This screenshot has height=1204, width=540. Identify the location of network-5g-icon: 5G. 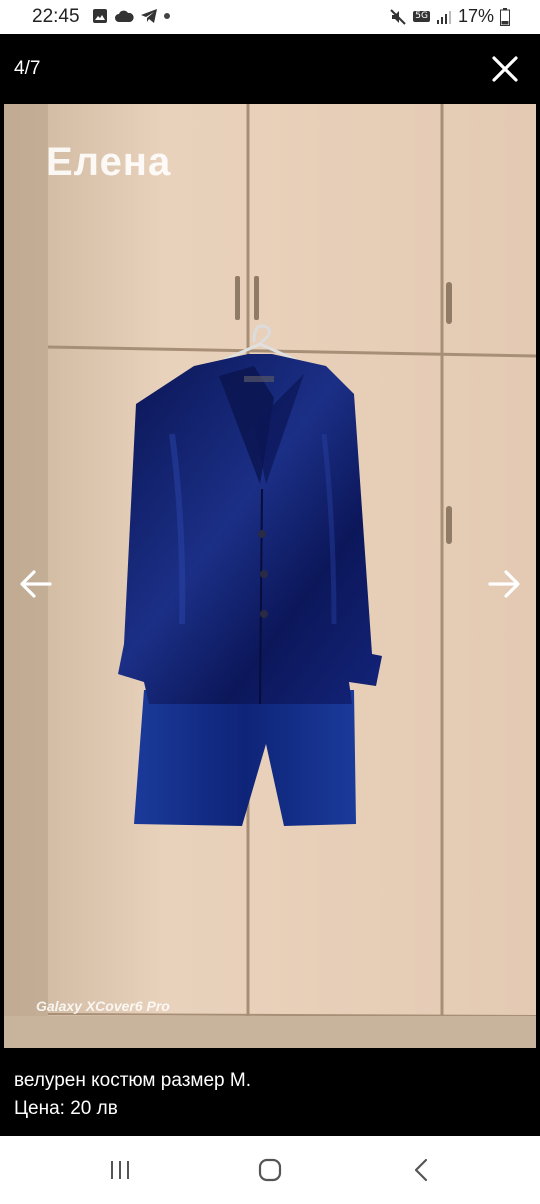
(421, 16).